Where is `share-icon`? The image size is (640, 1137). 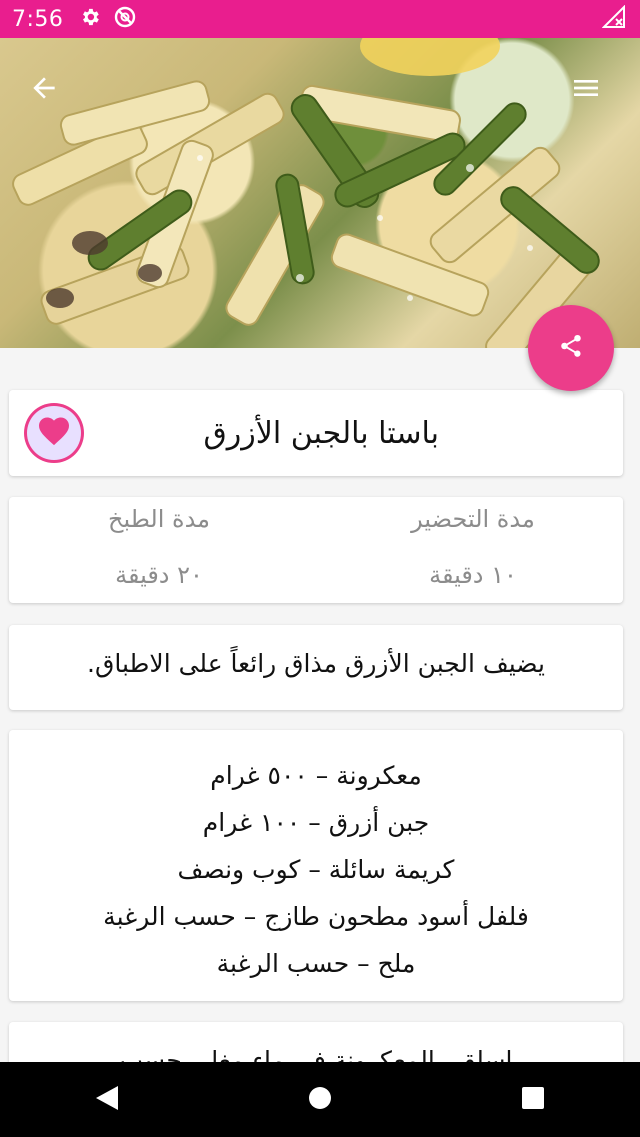
share-icon is located at coordinates (571, 348).